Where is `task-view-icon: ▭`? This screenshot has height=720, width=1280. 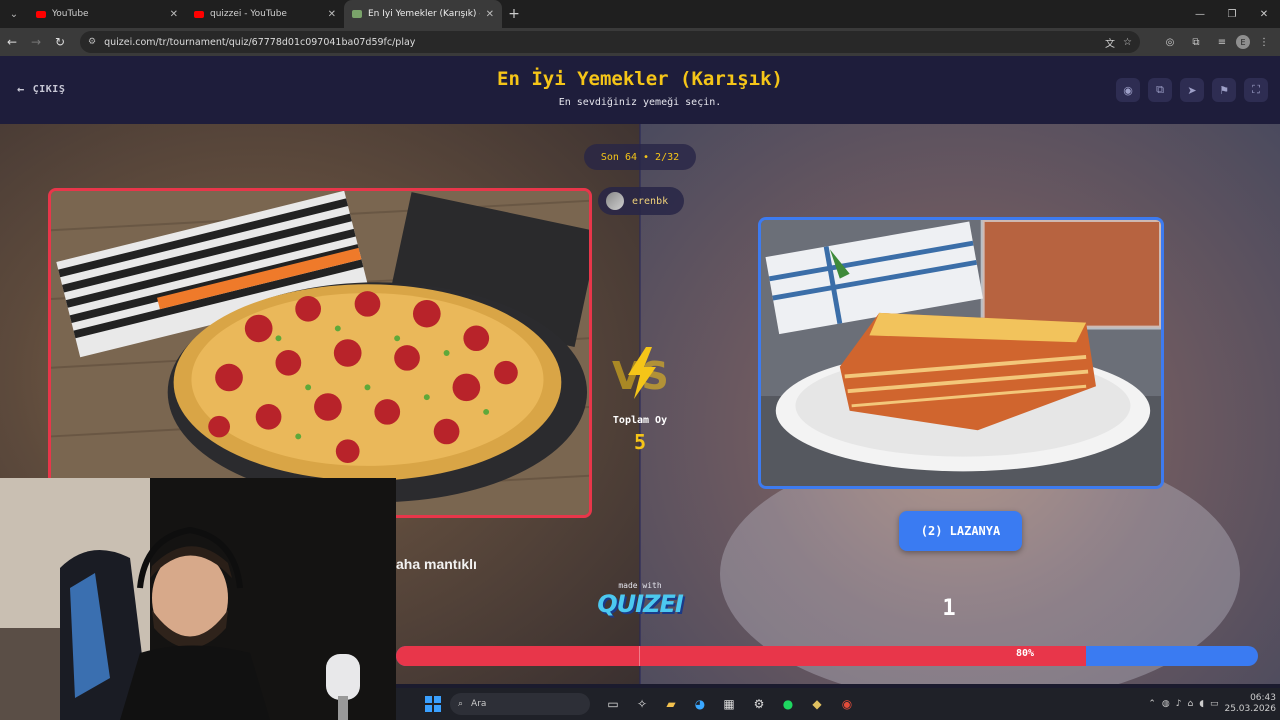
task-view-icon: ▭ is located at coordinates (613, 704).